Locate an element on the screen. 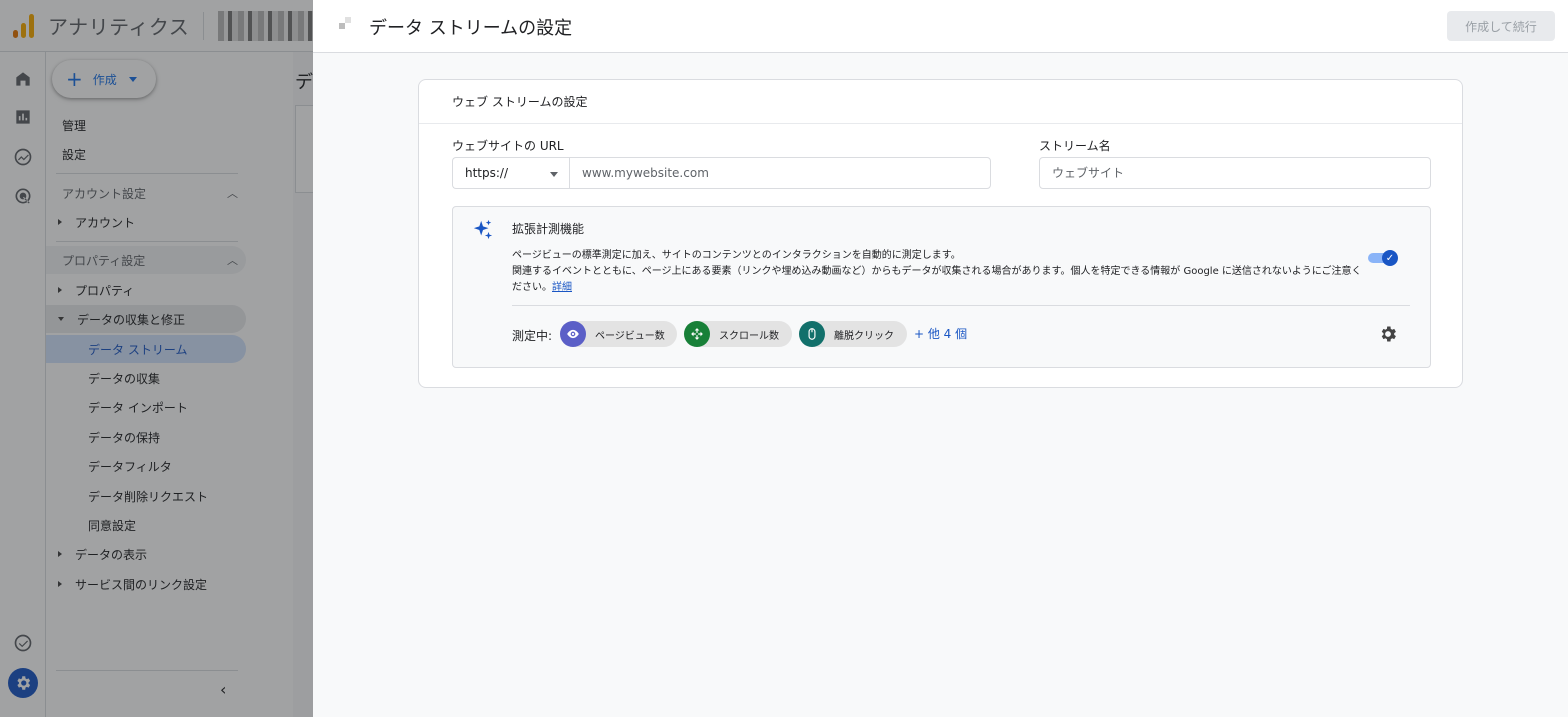  website-url-input is located at coordinates (780, 173).